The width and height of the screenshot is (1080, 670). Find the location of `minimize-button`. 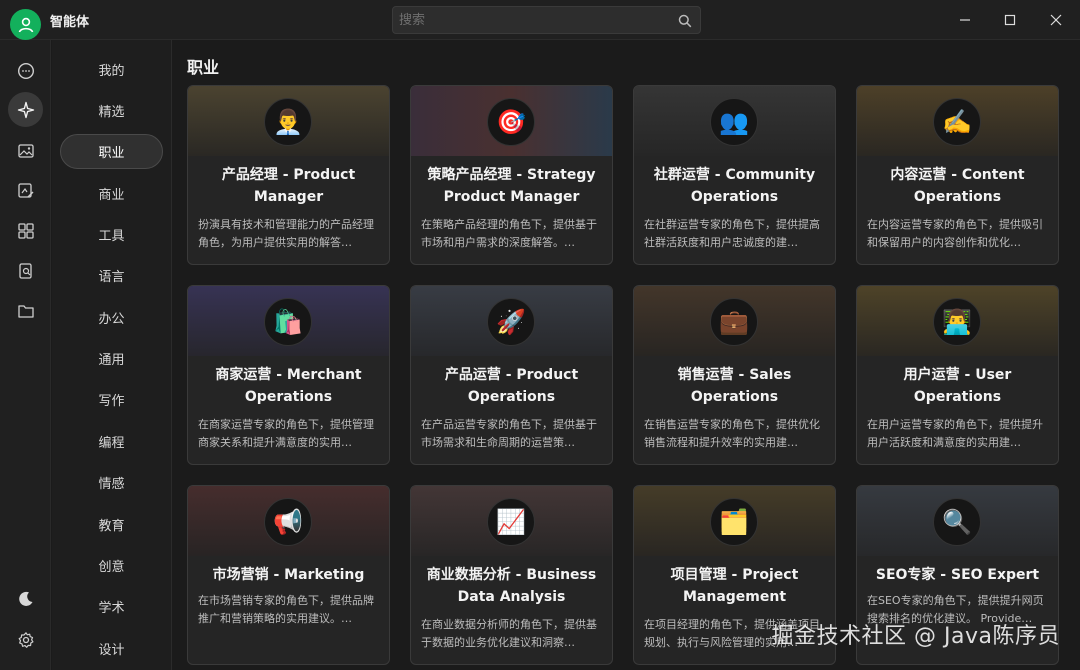

minimize-button is located at coordinates (965, 20).